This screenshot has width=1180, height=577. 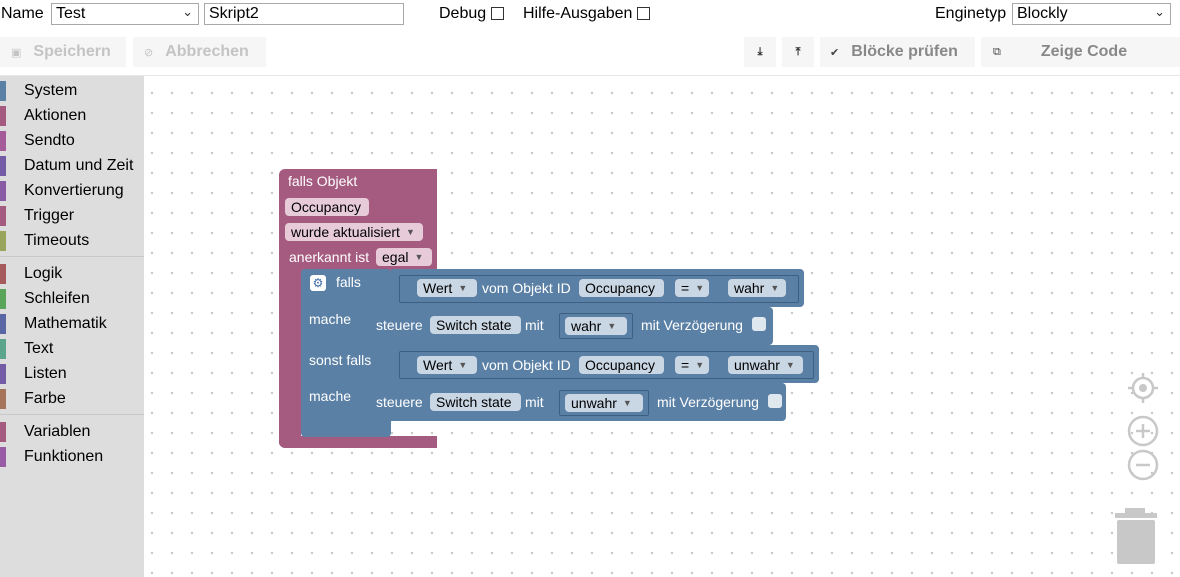 I want to click on category-label: Timeouts, so click(x=57, y=240).